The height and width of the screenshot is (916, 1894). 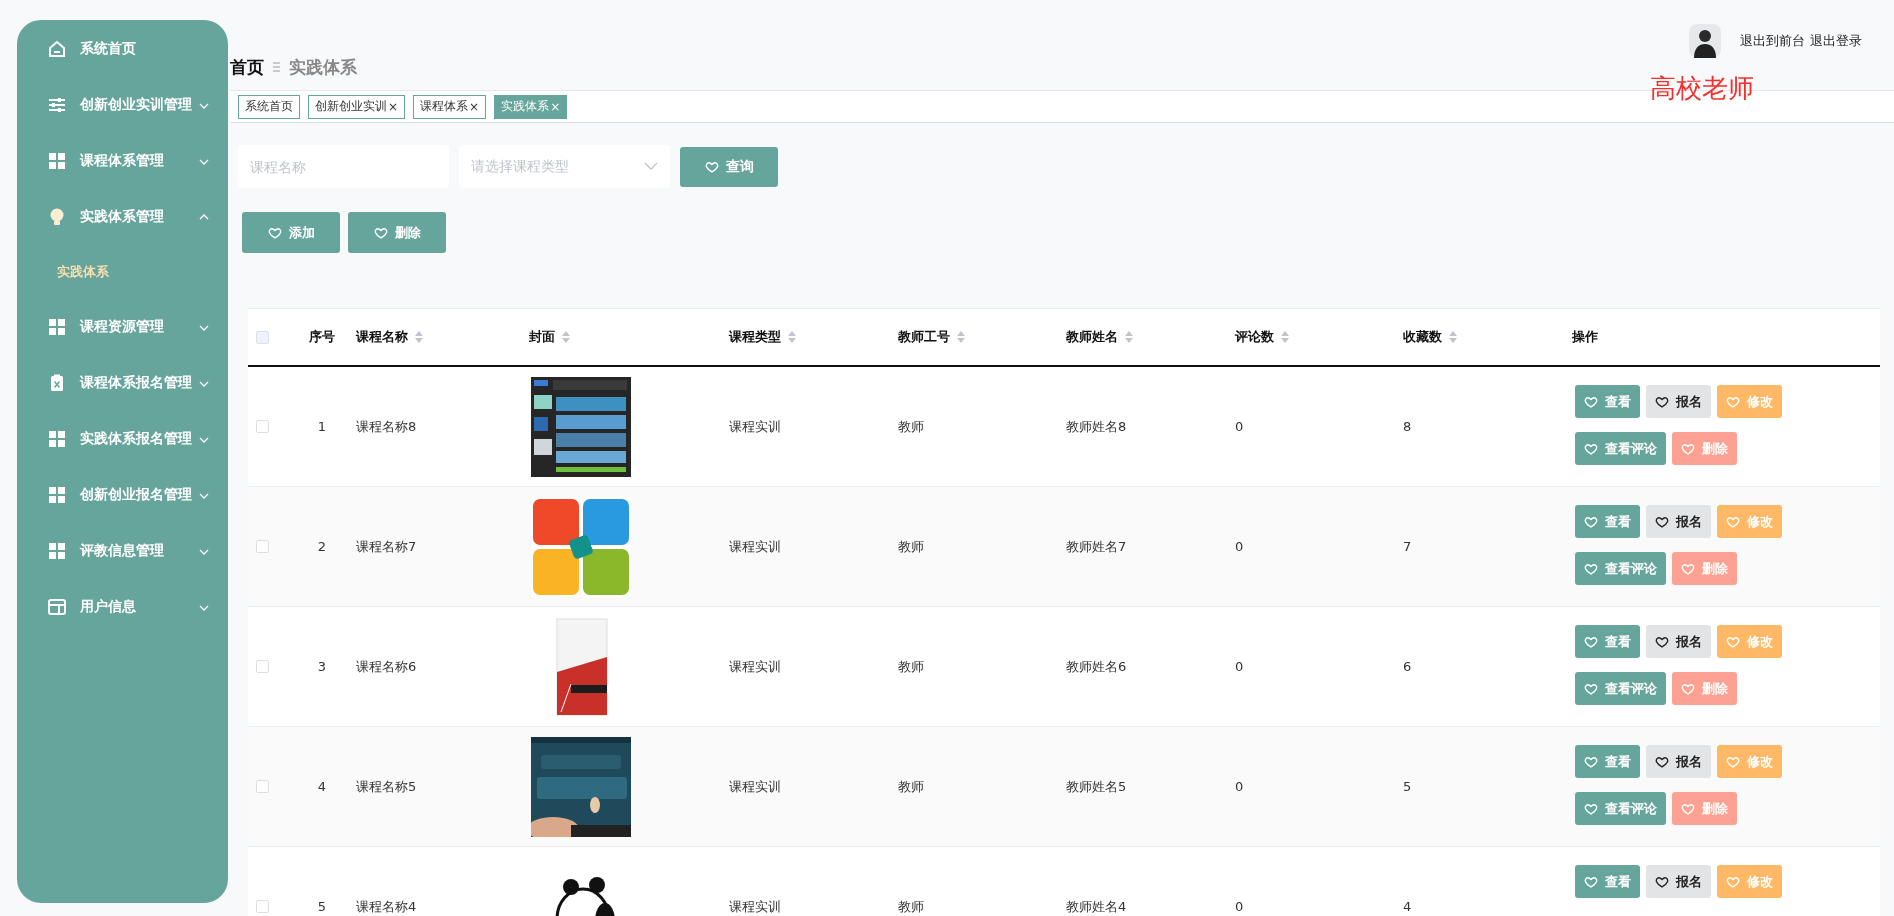 What do you see at coordinates (1407, 906) in the screenshot?
I see `table-cell: 4` at bounding box center [1407, 906].